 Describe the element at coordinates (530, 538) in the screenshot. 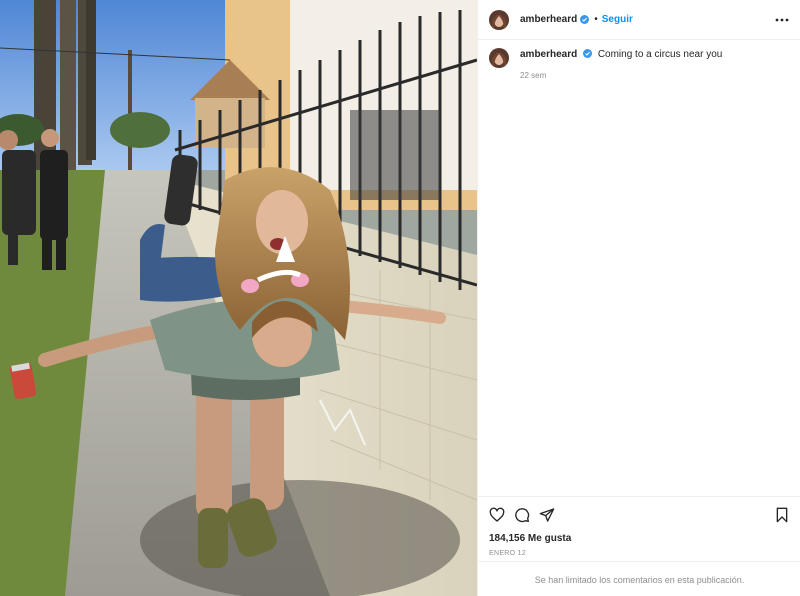

I see `likes-count: 184,156 Me gusta` at that location.